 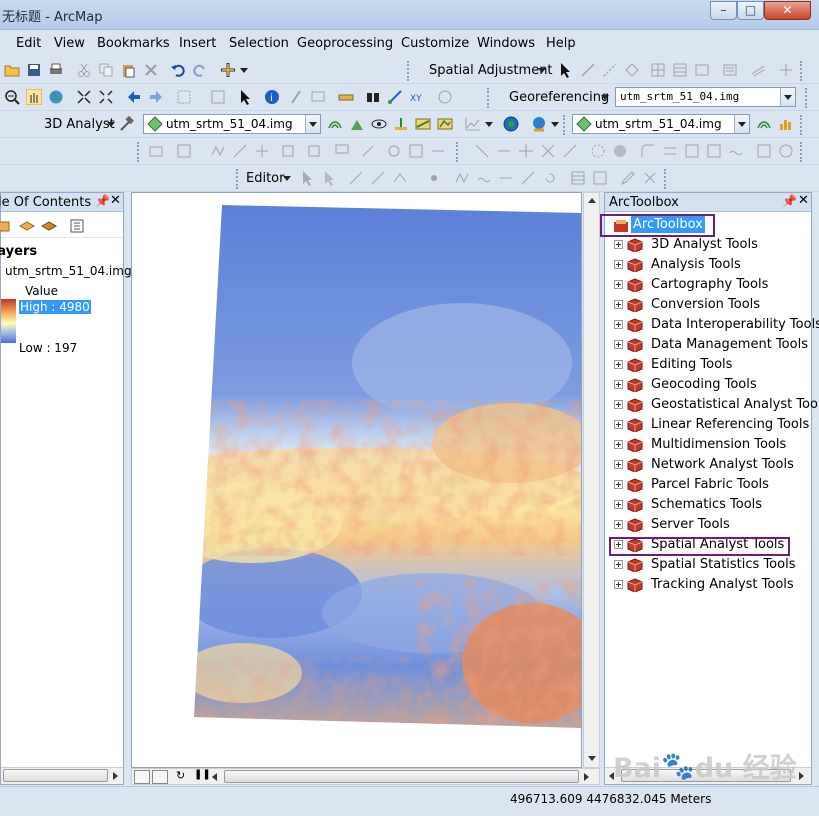 What do you see at coordinates (346, 97) in the screenshot?
I see `measure-icon` at bounding box center [346, 97].